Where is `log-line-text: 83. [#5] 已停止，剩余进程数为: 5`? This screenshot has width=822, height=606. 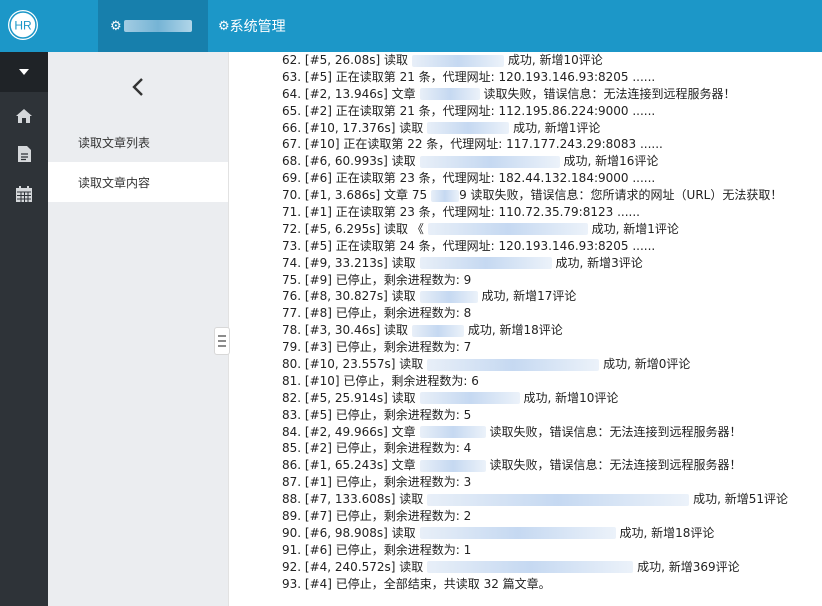
log-line-text: 83. [#5] 已停止，剩余进程数为: 5 is located at coordinates (377, 414).